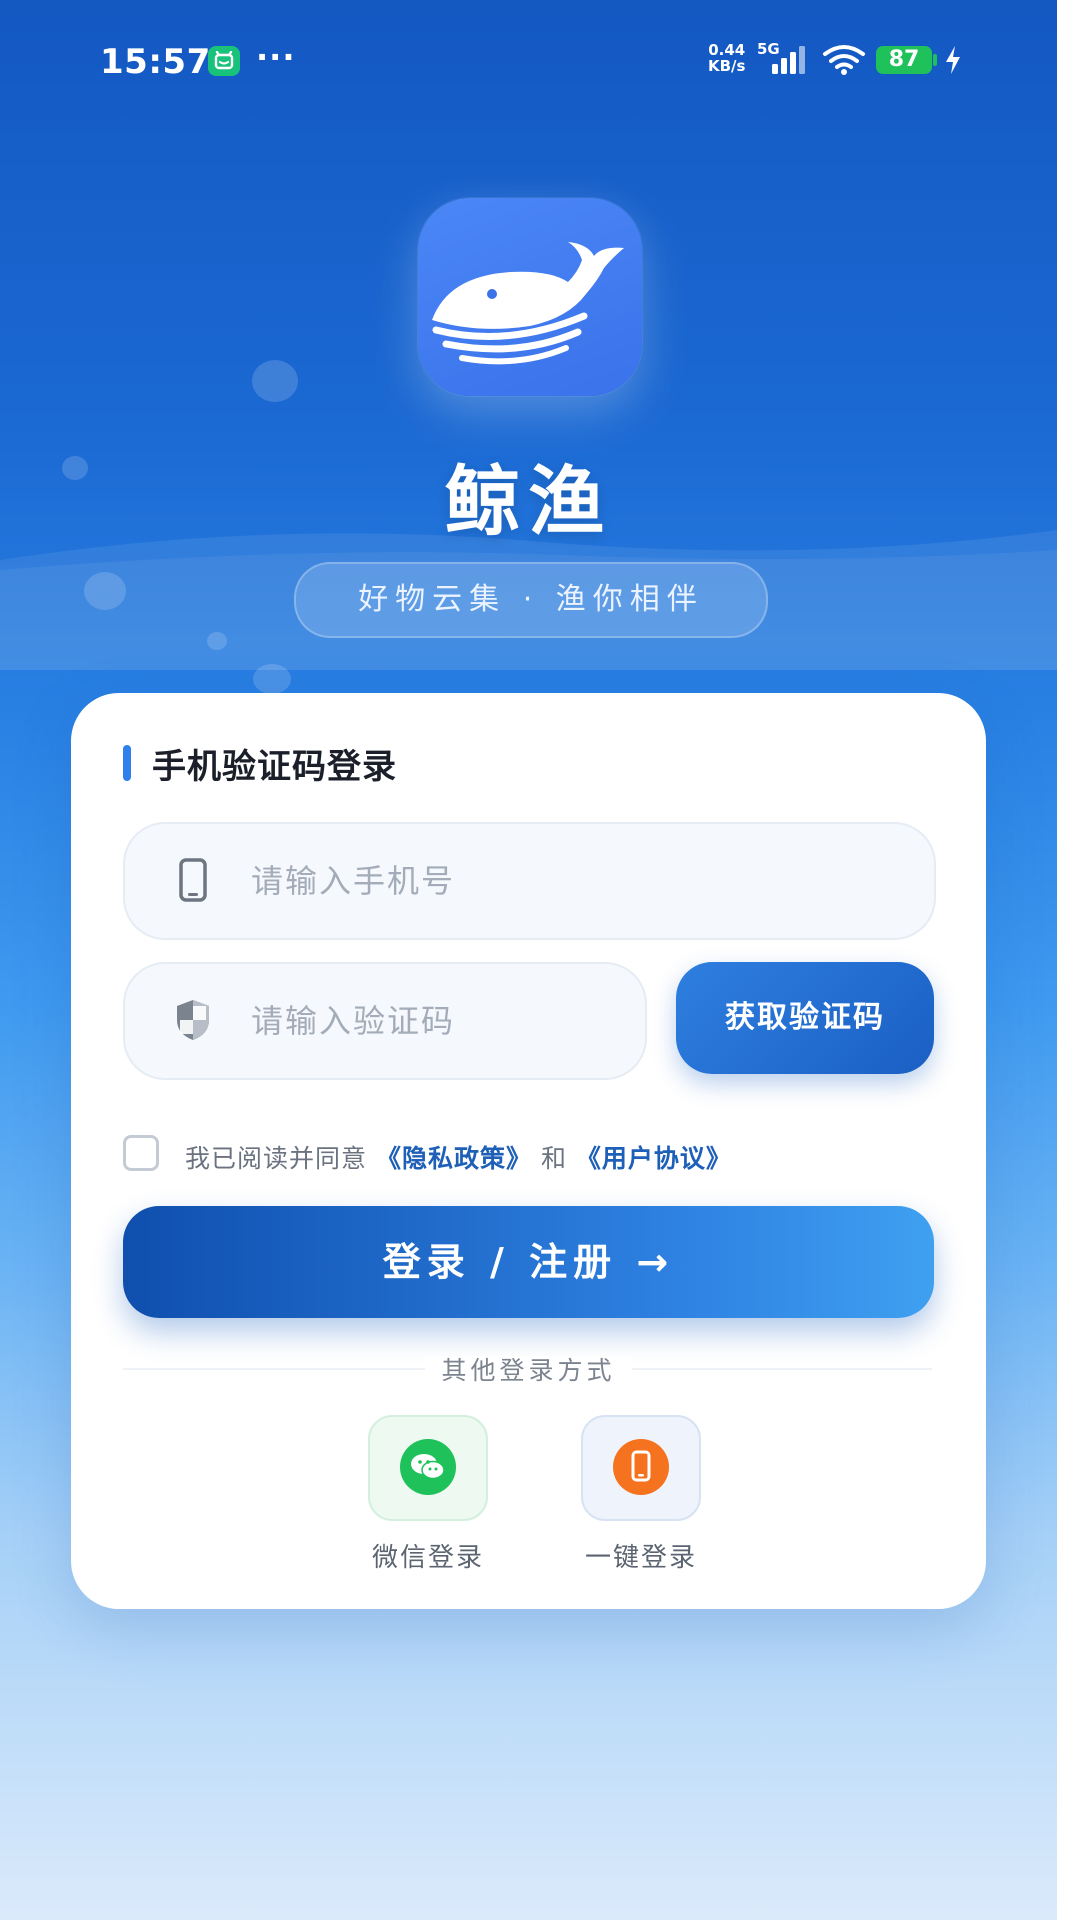 This screenshot has width=1080, height=1920. Describe the element at coordinates (953, 60) in the screenshot. I see `charging-icon` at that location.